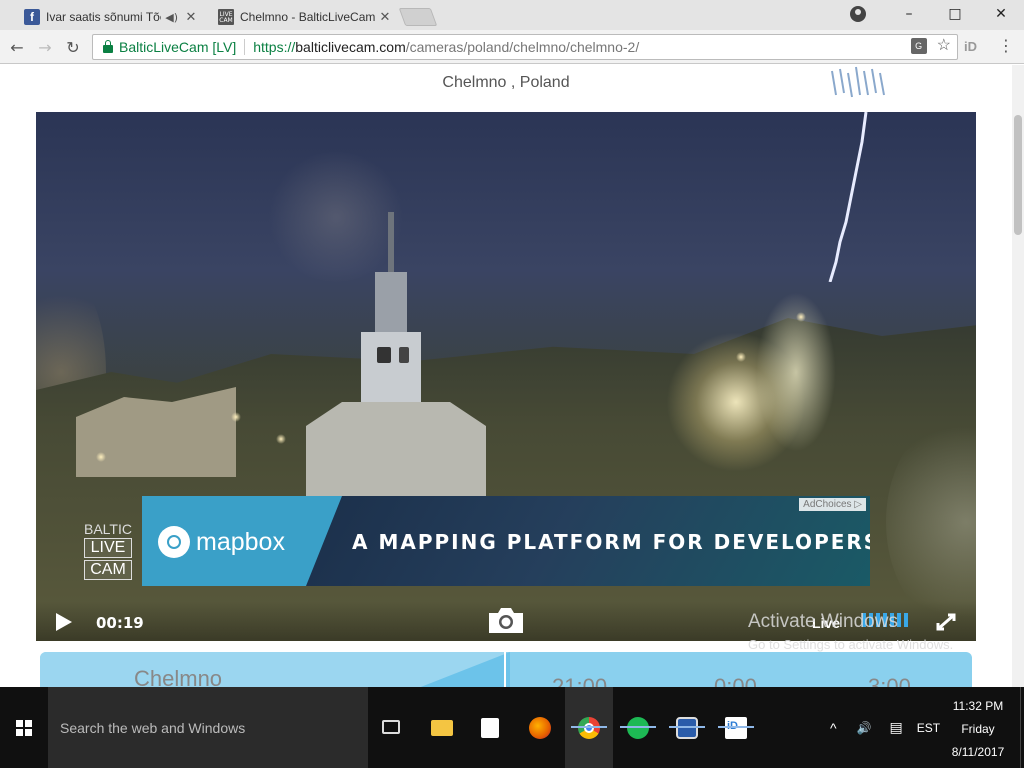 The width and height of the screenshot is (1024, 768). What do you see at coordinates (108, 46) in the screenshot?
I see `lock-icon` at bounding box center [108, 46].